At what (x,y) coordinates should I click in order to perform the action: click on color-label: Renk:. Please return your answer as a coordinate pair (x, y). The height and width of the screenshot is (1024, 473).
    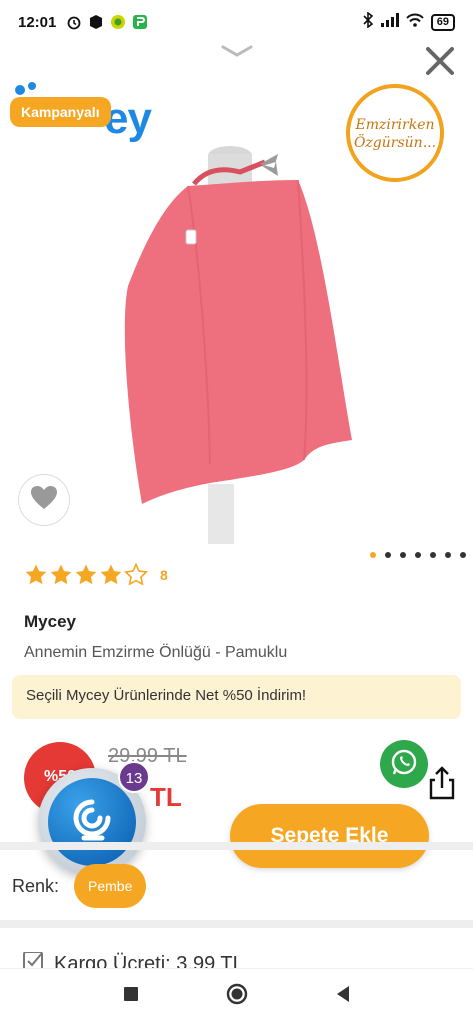
    Looking at the image, I should click on (36, 886).